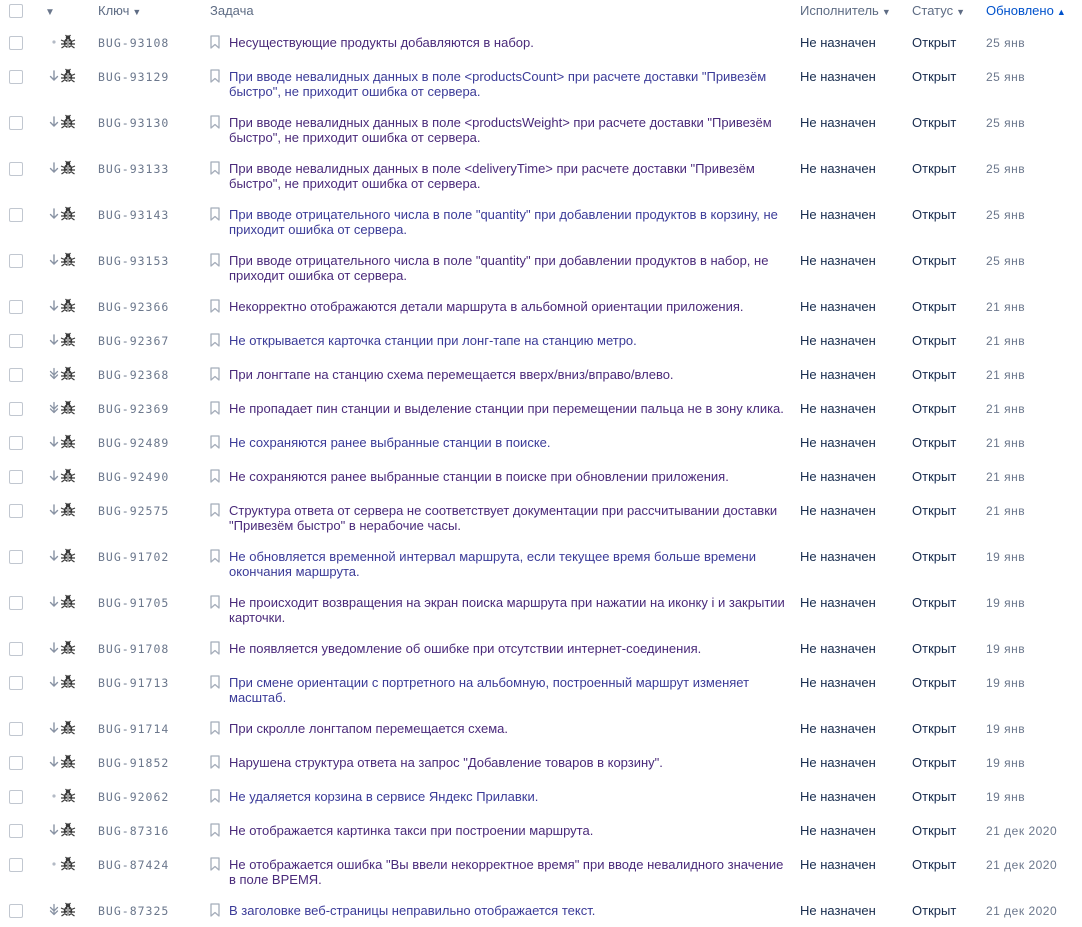  I want to click on issue-key: BUG-91713, so click(133, 683).